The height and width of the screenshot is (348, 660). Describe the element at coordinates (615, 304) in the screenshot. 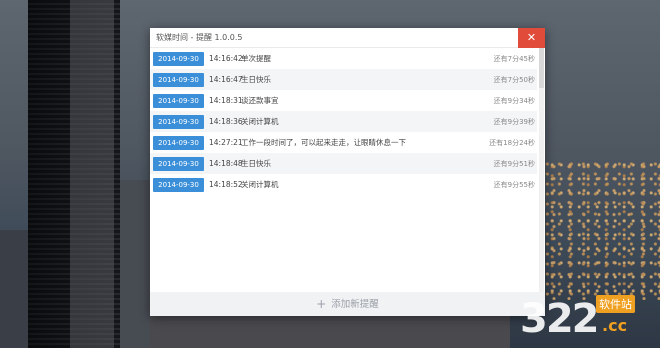

I see `watermark-site-name: 软件站` at that location.